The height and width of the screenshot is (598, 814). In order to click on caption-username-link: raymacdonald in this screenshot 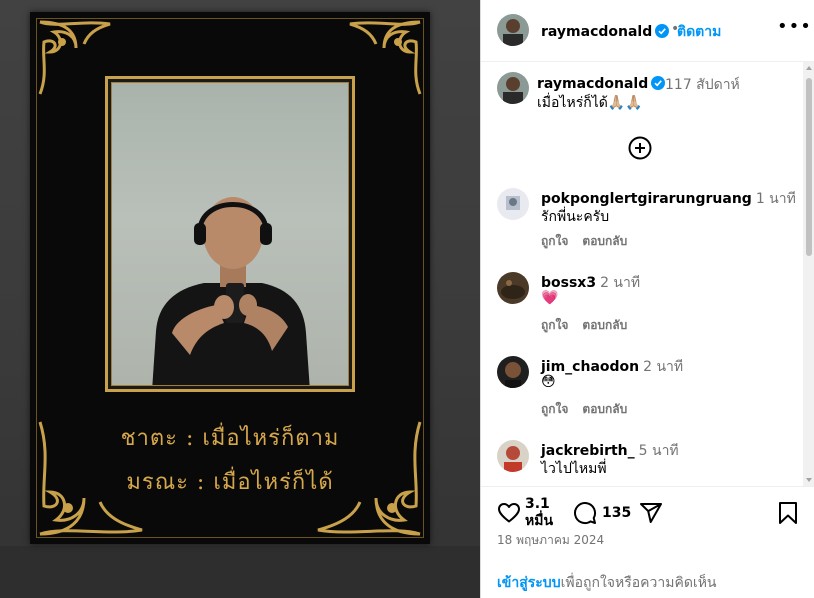, I will do `click(601, 82)`.